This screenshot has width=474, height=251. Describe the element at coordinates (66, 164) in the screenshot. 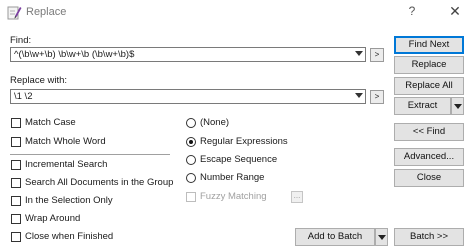

I see `incremental-search-label: Incremental Search` at that location.